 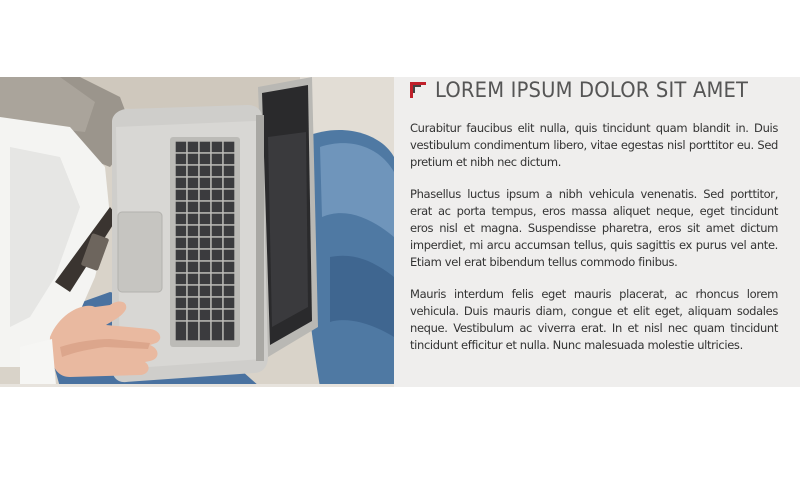 What do you see at coordinates (418, 90) in the screenshot?
I see `brand-square-icon` at bounding box center [418, 90].